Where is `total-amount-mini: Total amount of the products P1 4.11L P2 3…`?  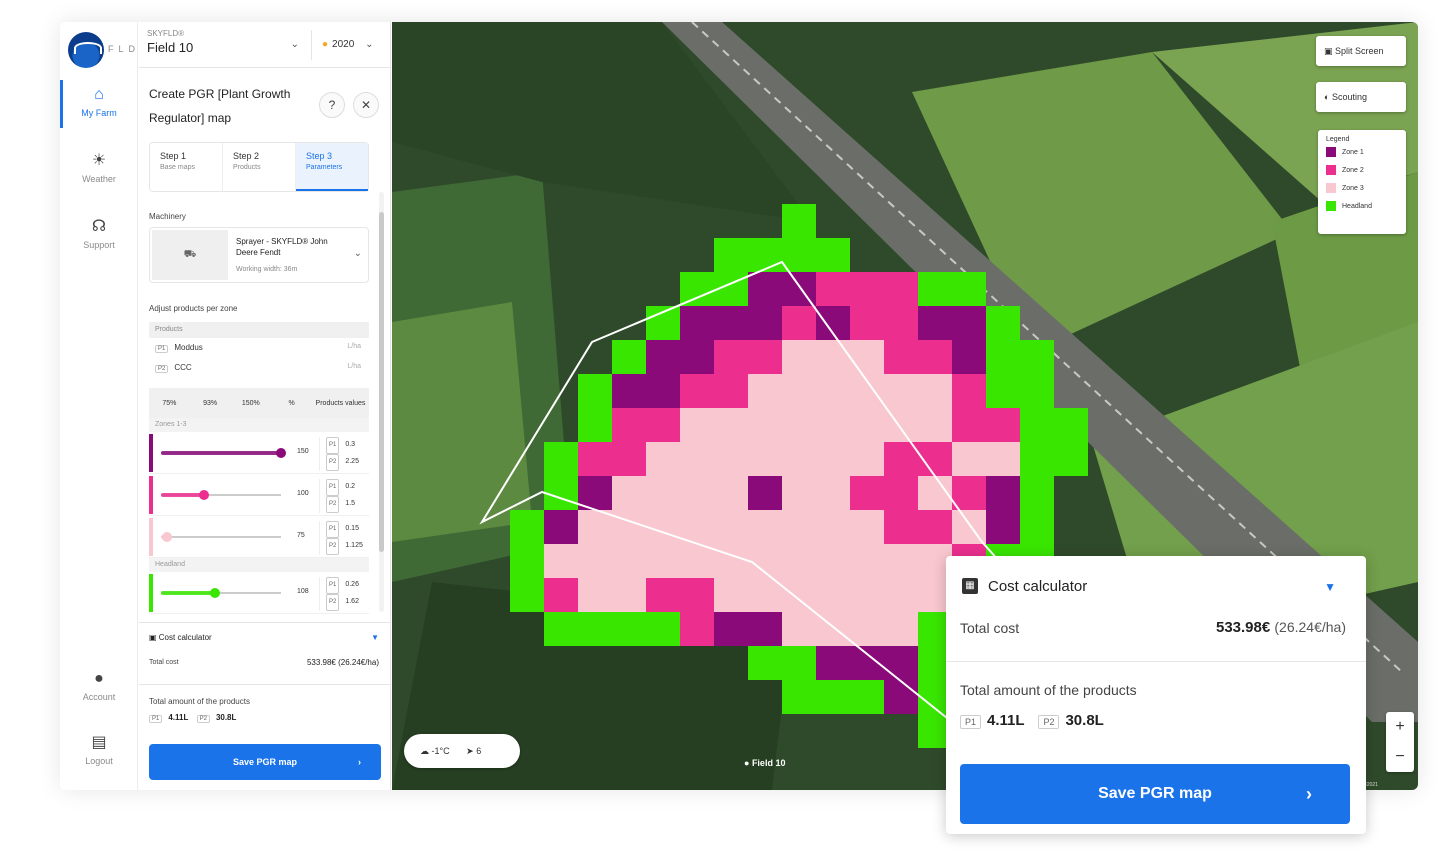 total-amount-mini: Total amount of the products P1 4.11L P2 3… is located at coordinates (265, 709).